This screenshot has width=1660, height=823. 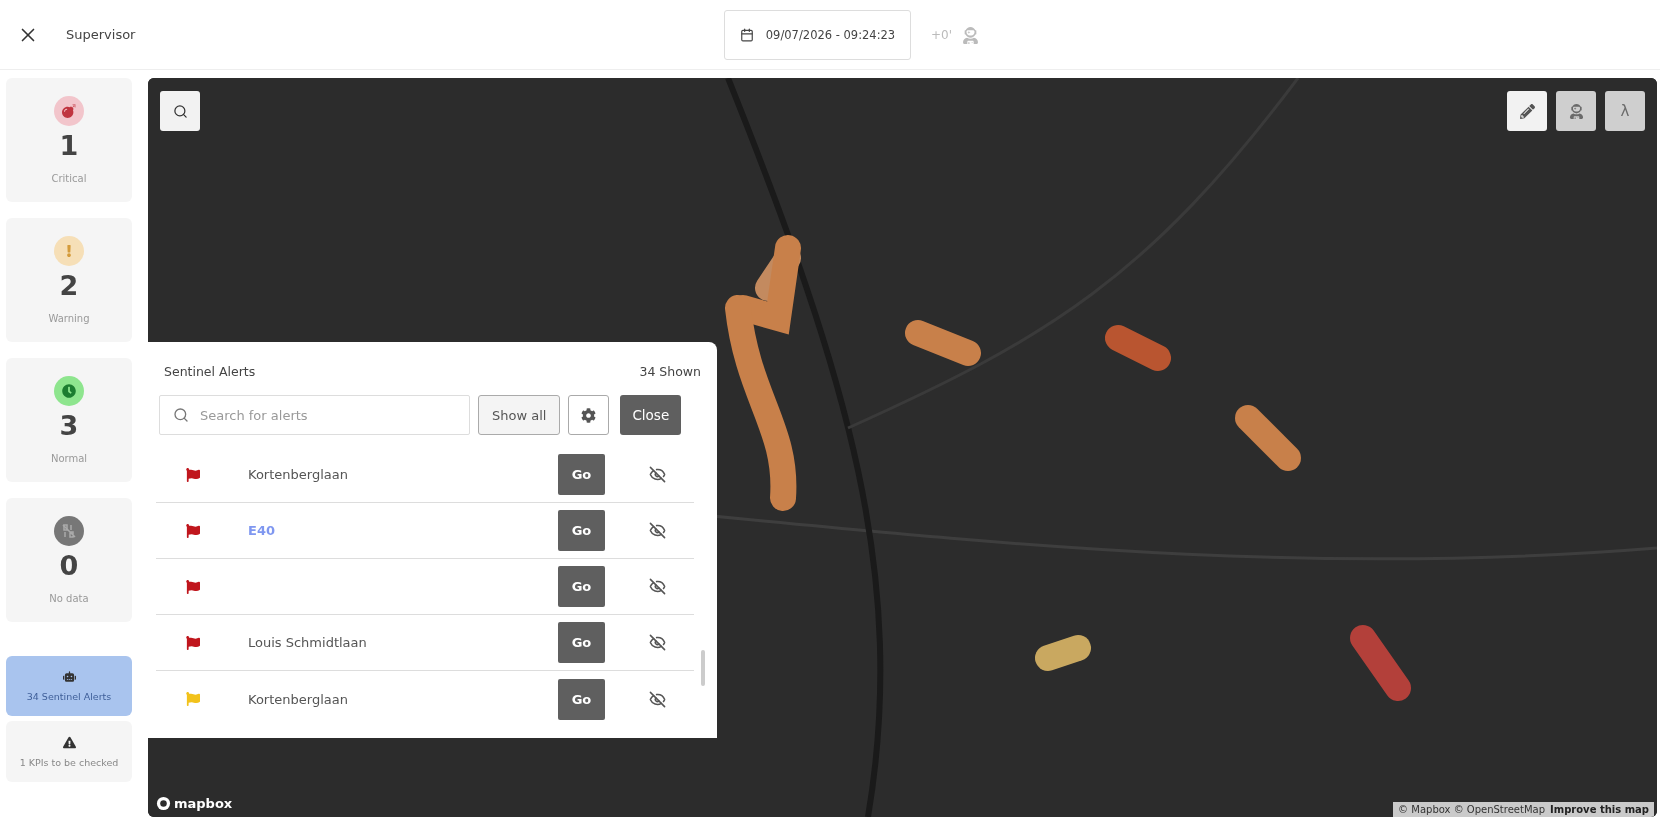 I want to click on alert-row: Go, so click(x=425, y=587).